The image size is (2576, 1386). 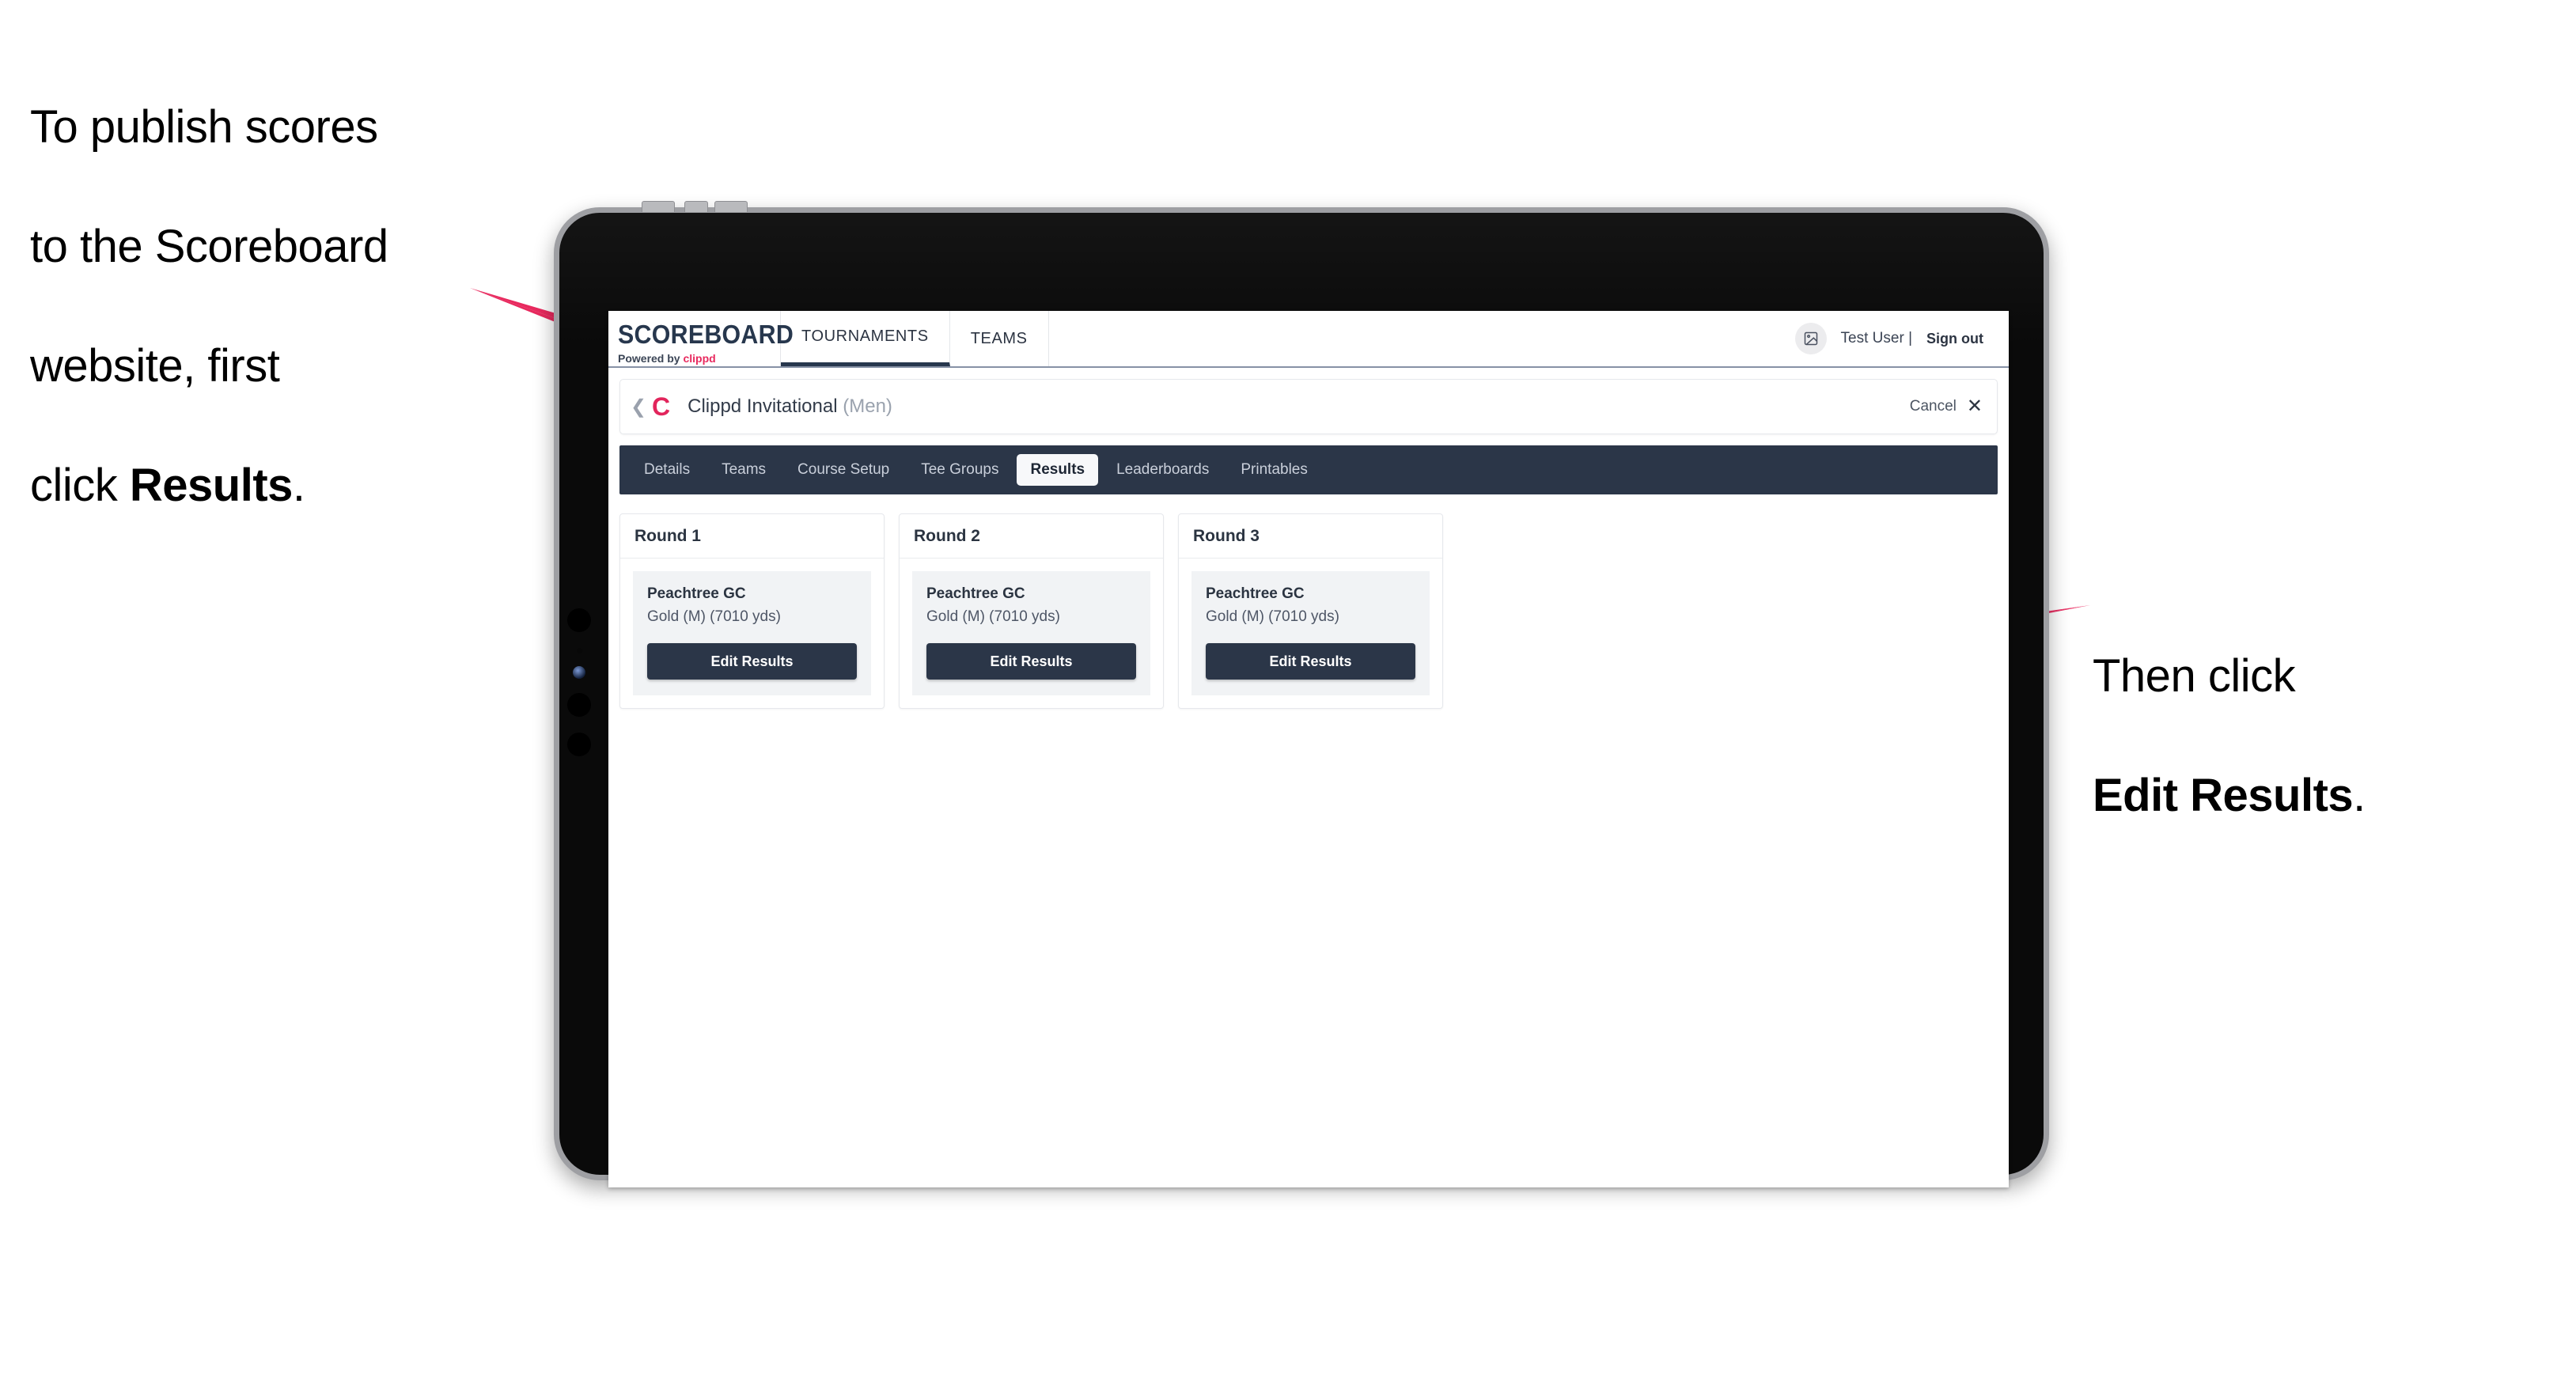 I want to click on annotation-right-line2: Edit Results., so click(x=2314, y=796).